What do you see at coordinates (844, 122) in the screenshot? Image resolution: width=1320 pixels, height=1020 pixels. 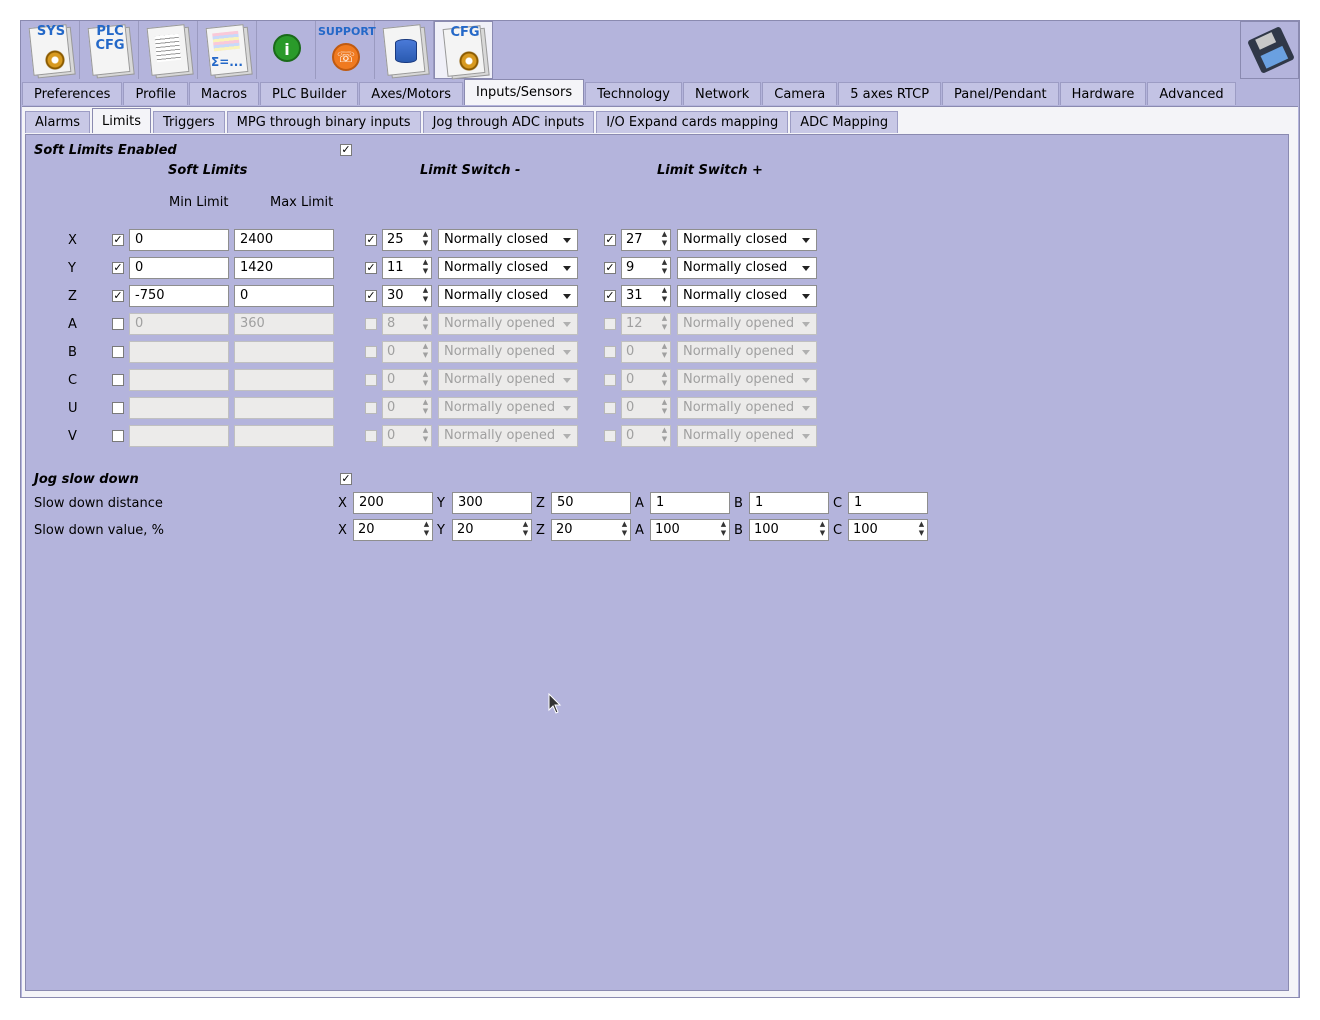 I see `tab-adc-mapping: ADC Mapping` at bounding box center [844, 122].